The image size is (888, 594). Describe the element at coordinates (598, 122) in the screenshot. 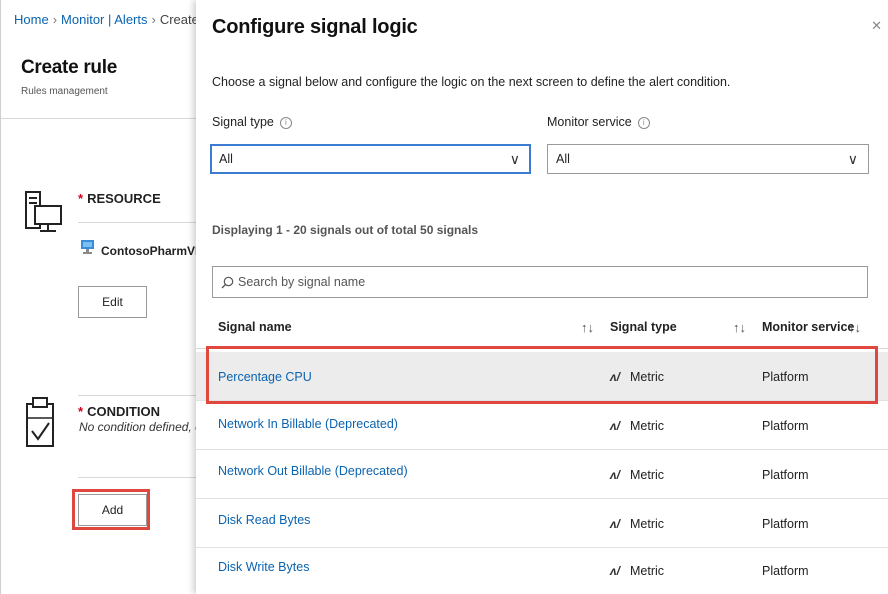

I see `monitor-service-label: Monitor service i` at that location.